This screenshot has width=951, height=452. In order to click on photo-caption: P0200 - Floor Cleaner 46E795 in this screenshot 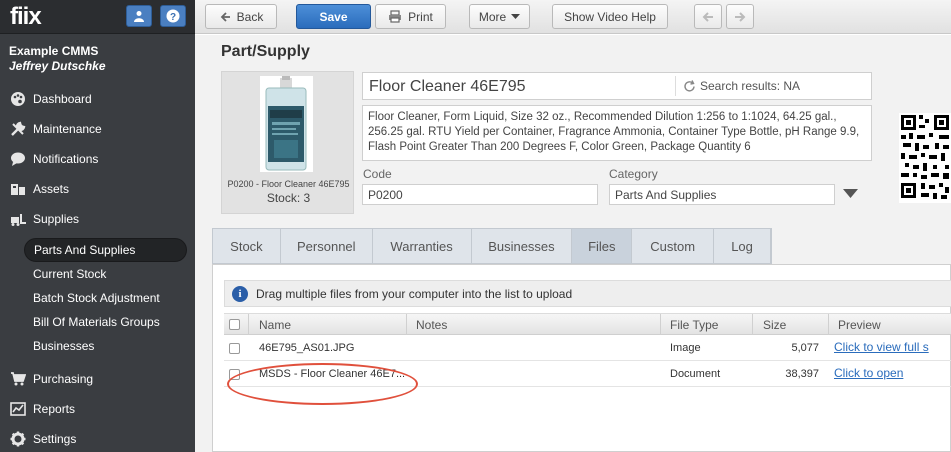, I will do `click(288, 184)`.